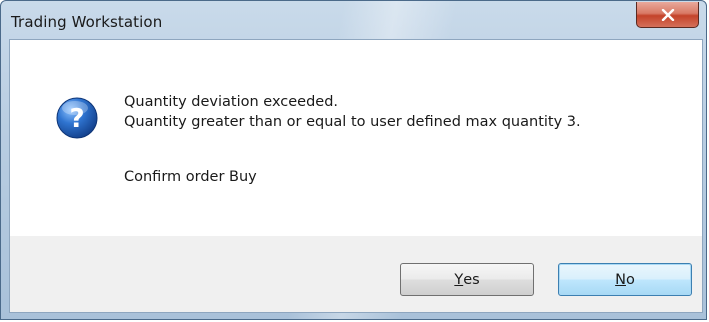 This screenshot has height=322, width=709. I want to click on no-label-rest: o, so click(630, 279).